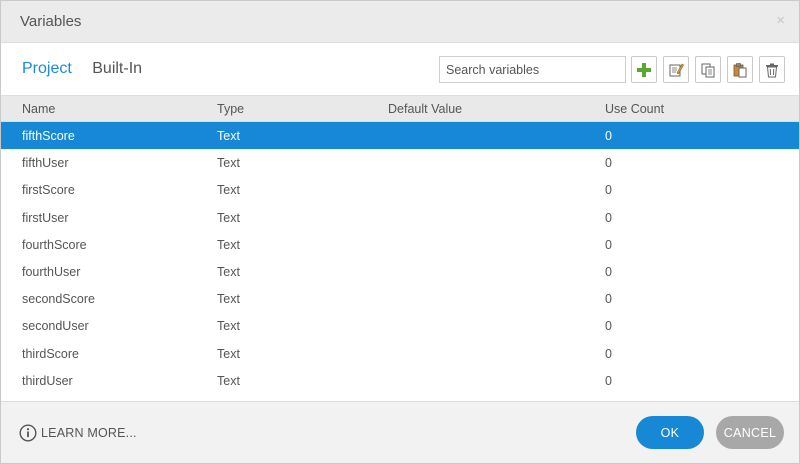 The width and height of the screenshot is (800, 464). I want to click on variable-name: secondUser, so click(55, 326).